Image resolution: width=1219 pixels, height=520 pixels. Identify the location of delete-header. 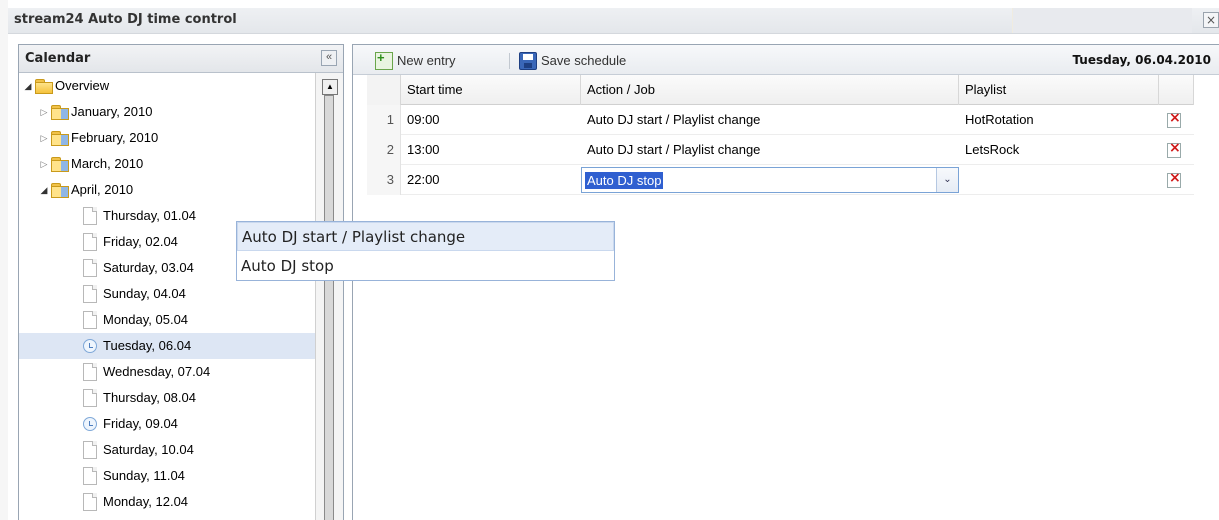
(1176, 90).